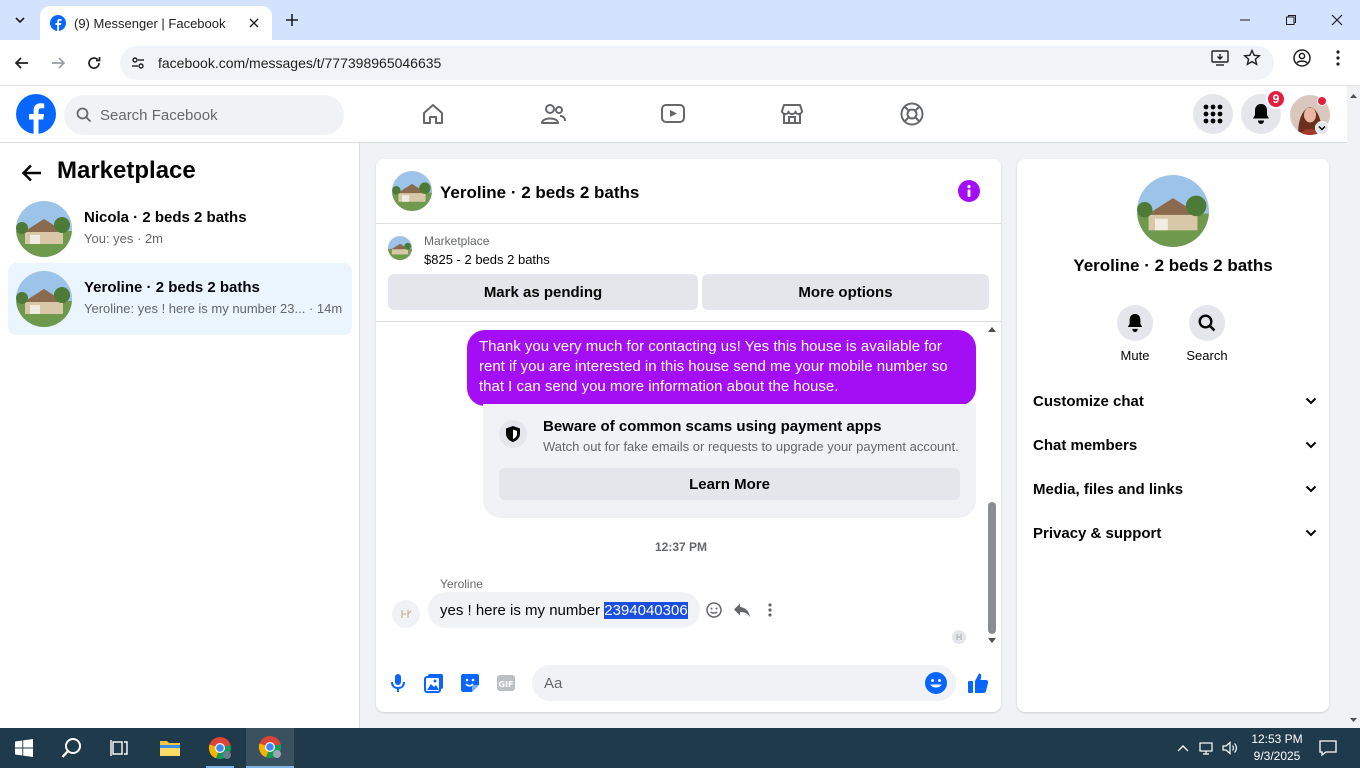 The image size is (1360, 768). I want to click on restore-button, so click(1291, 20).